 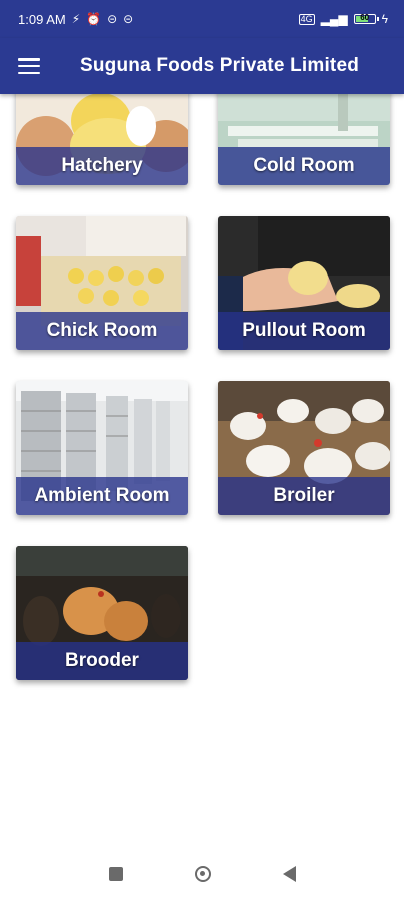 What do you see at coordinates (304, 331) in the screenshot?
I see `card-label: Pullout Room` at bounding box center [304, 331].